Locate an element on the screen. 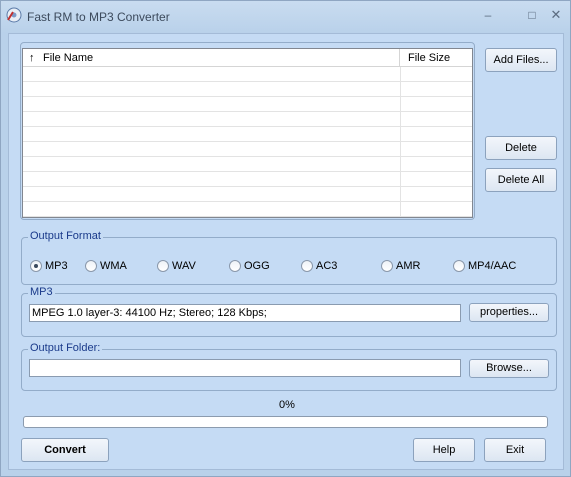 The width and height of the screenshot is (571, 477). column-file-name-label: File Name is located at coordinates (68, 58).